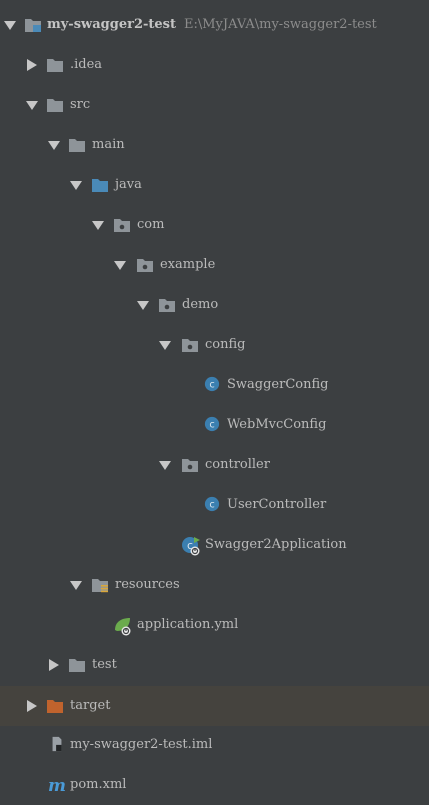  I want to click on tree-row-webmvcconfig: c WebMvcConfig, so click(214, 425).